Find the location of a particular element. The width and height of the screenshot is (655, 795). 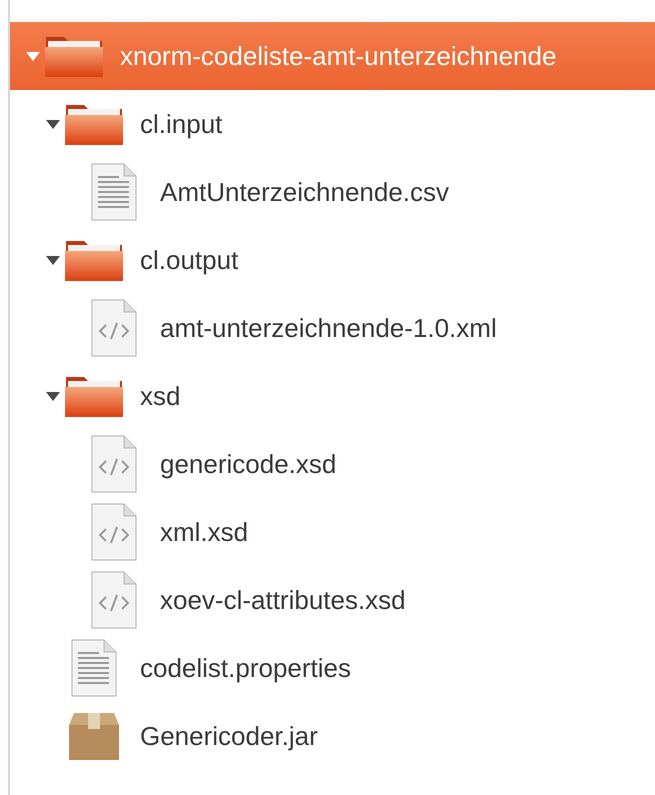

tree-row: codelist.properties is located at coordinates (332, 668).